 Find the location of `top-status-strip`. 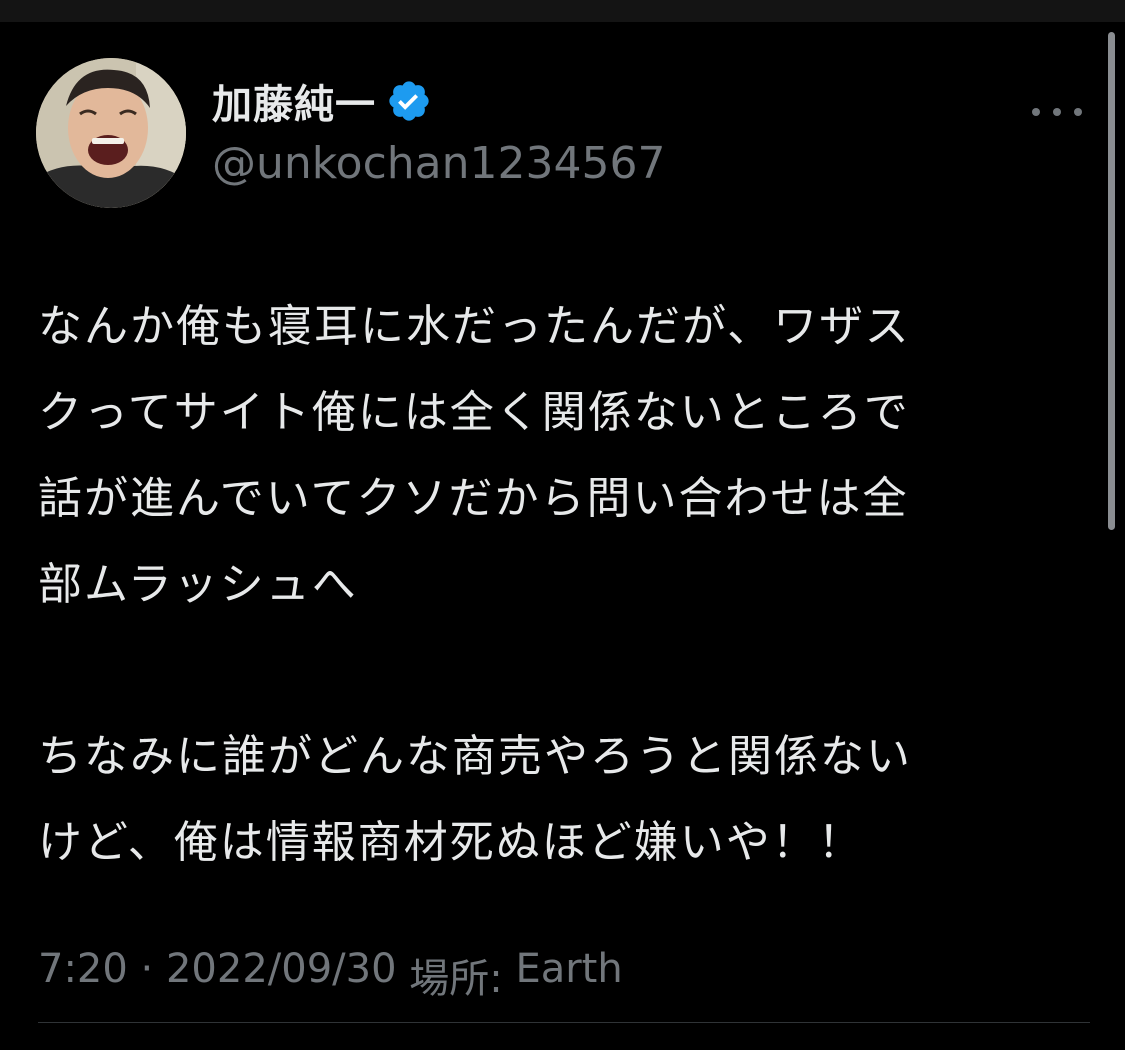

top-status-strip is located at coordinates (562, 11).